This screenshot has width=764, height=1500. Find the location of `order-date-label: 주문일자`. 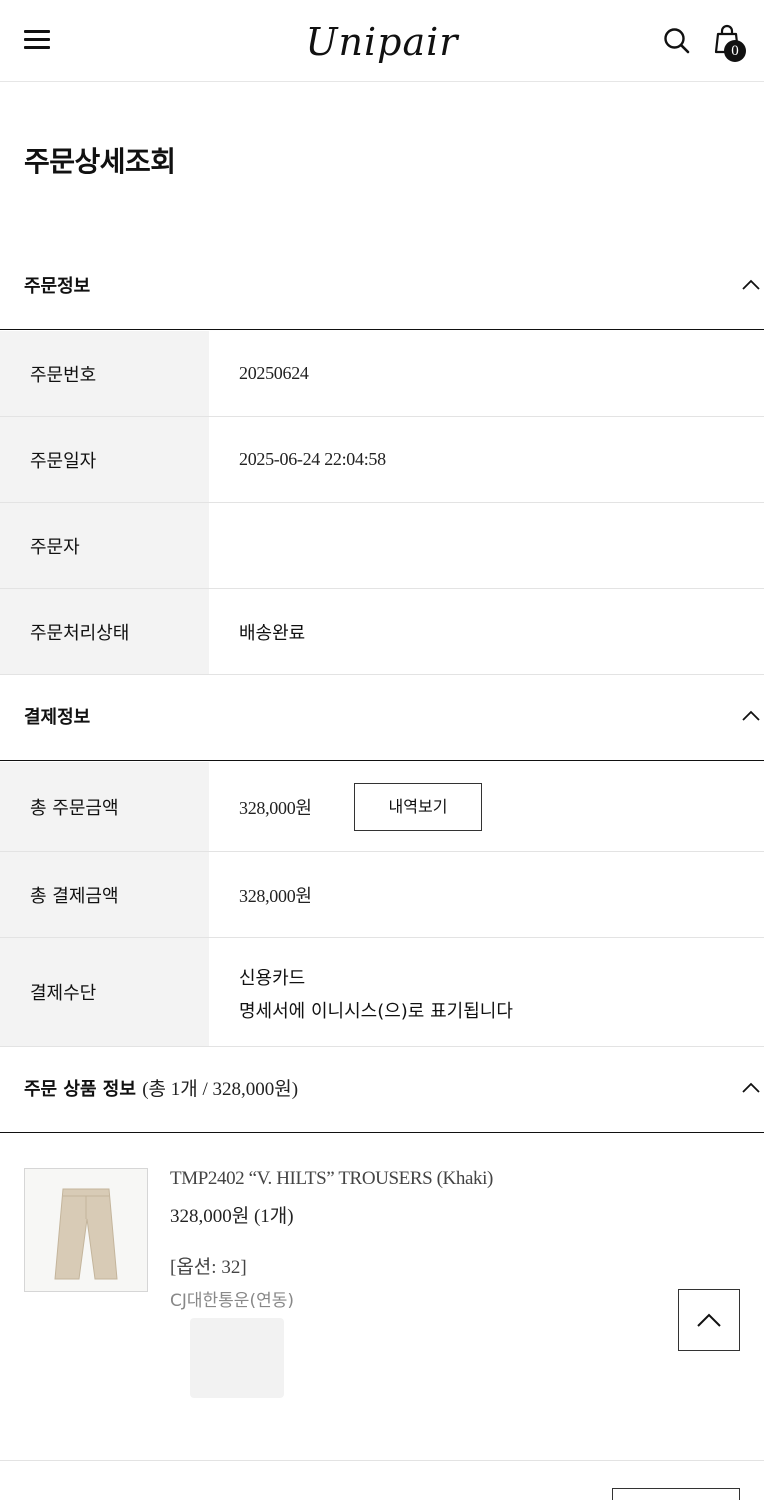

order-date-label: 주문일자 is located at coordinates (104, 459).